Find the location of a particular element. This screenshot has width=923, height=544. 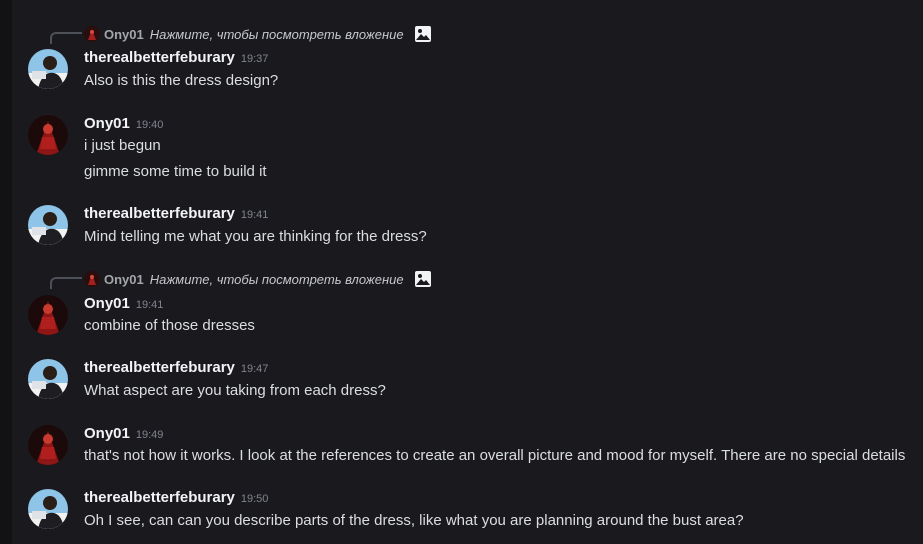

message-header: therealbetterfeburary 19:41 is located at coordinates (176, 214).